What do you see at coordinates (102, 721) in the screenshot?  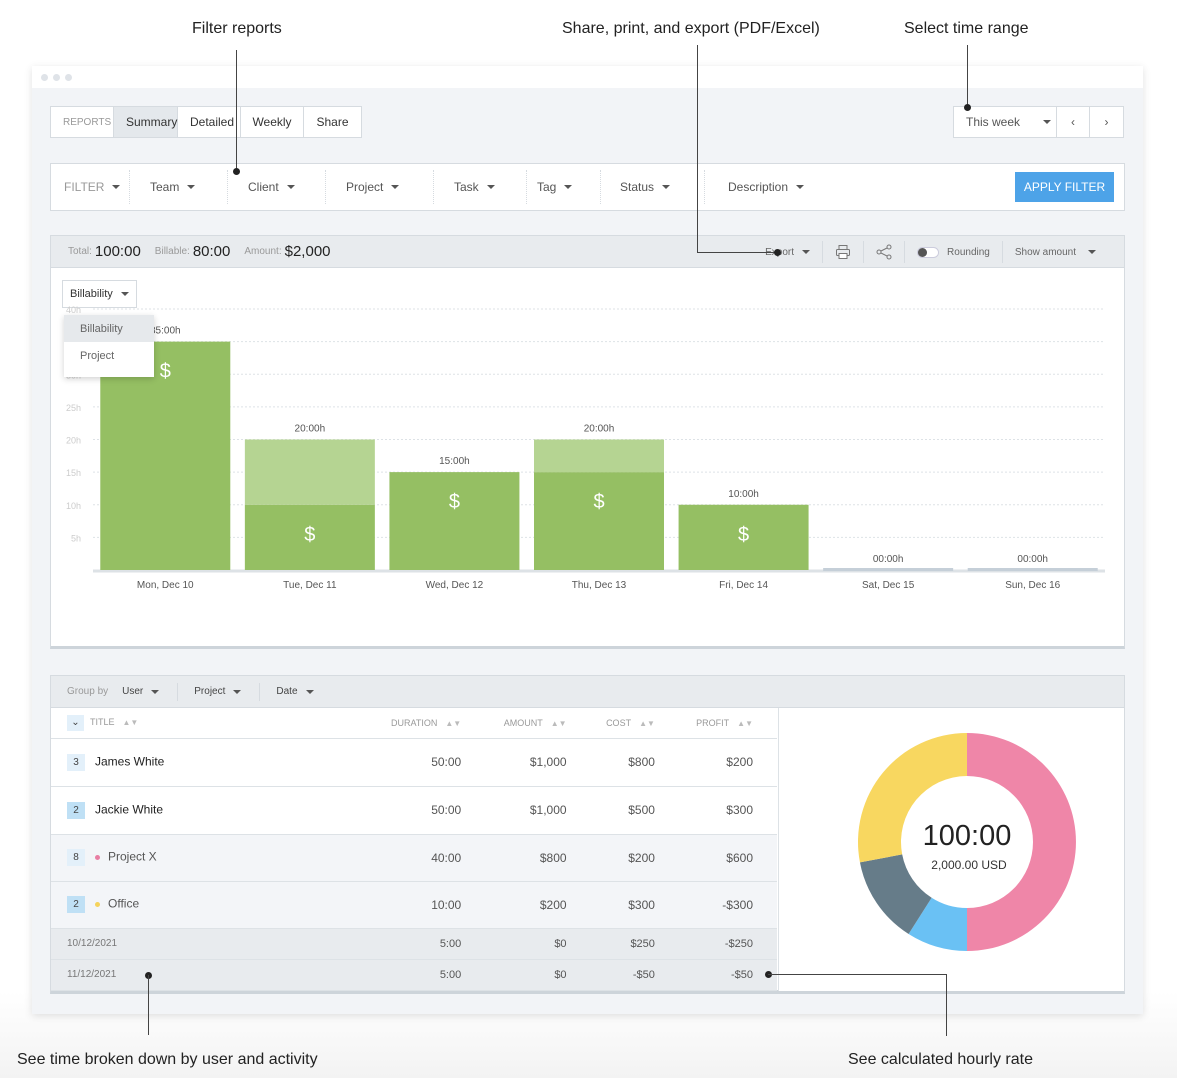 I see `col-title-label: TITLE` at bounding box center [102, 721].